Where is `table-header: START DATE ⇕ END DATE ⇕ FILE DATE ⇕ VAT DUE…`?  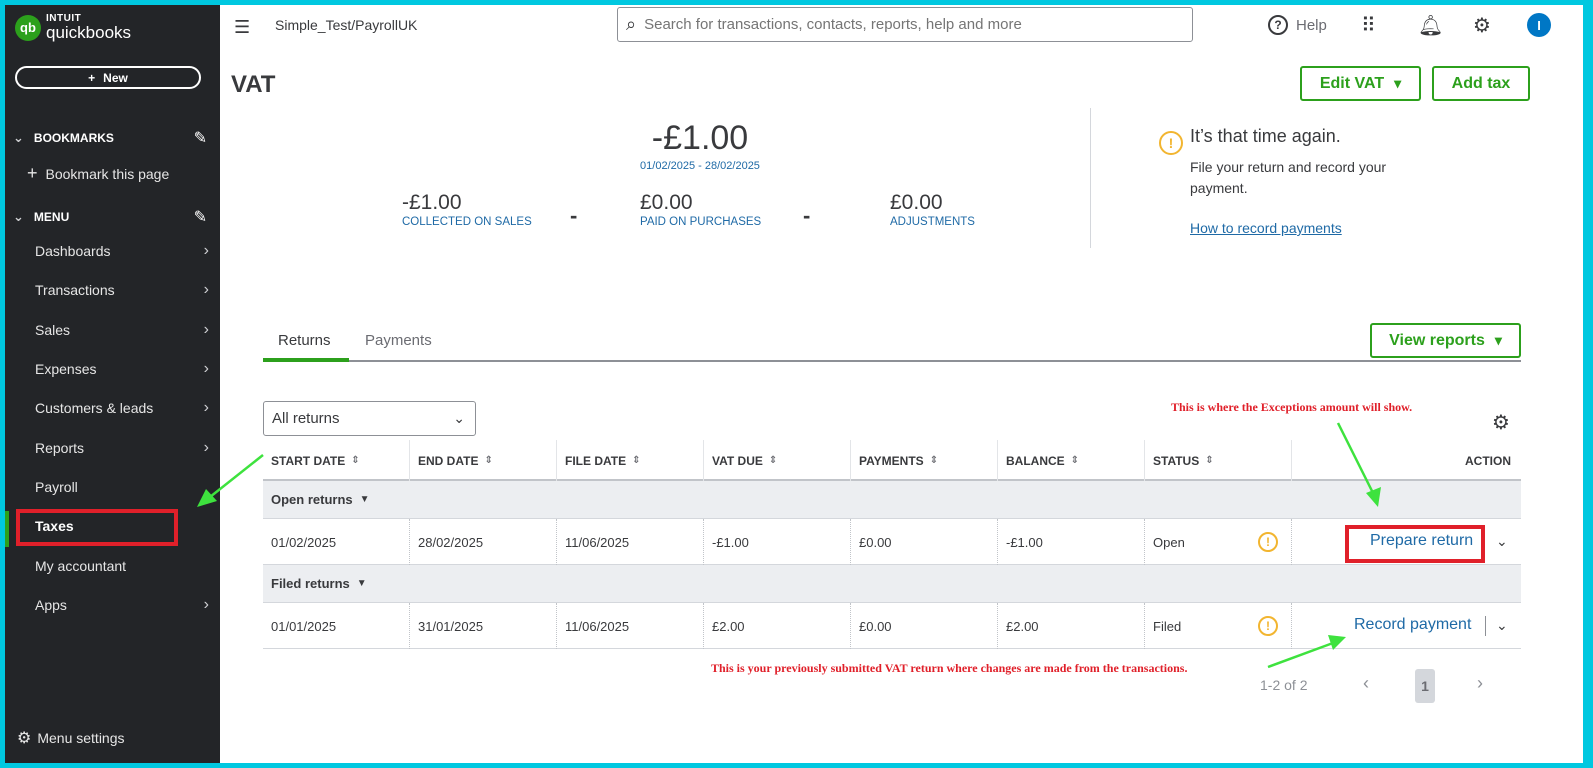 table-header: START DATE ⇕ END DATE ⇕ FILE DATE ⇕ VAT DUE… is located at coordinates (892, 460).